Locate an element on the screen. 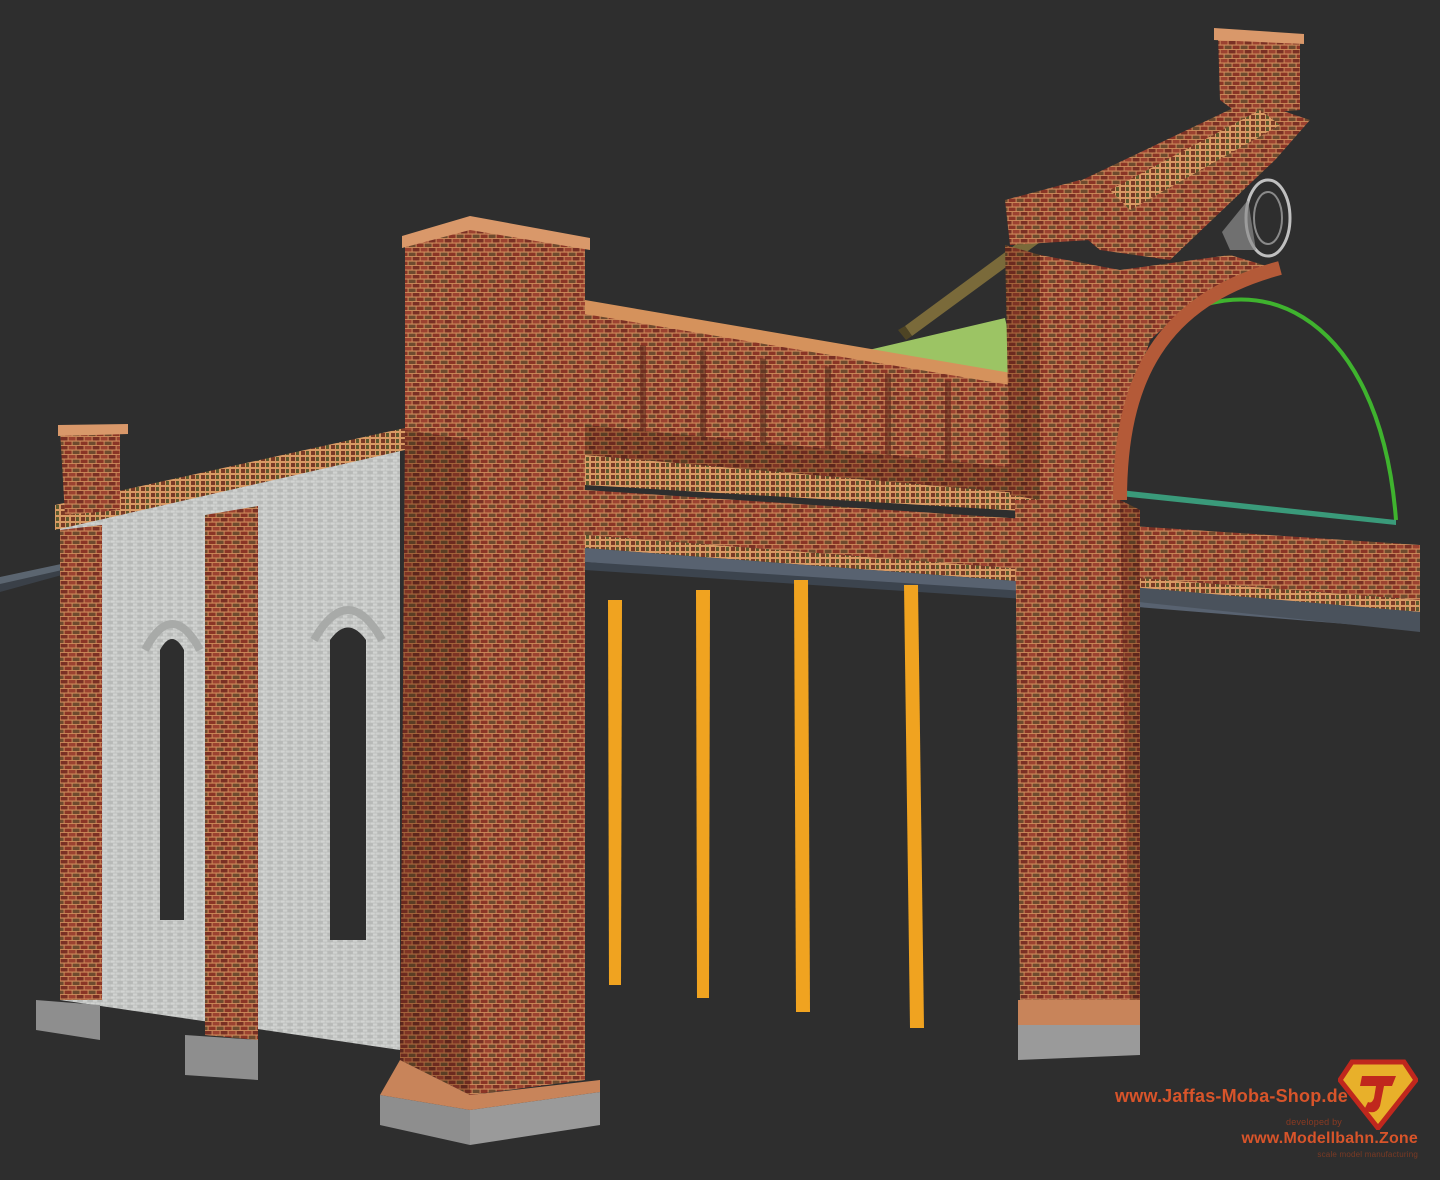  arch-infill-plane is located at coordinates (1258, 507).